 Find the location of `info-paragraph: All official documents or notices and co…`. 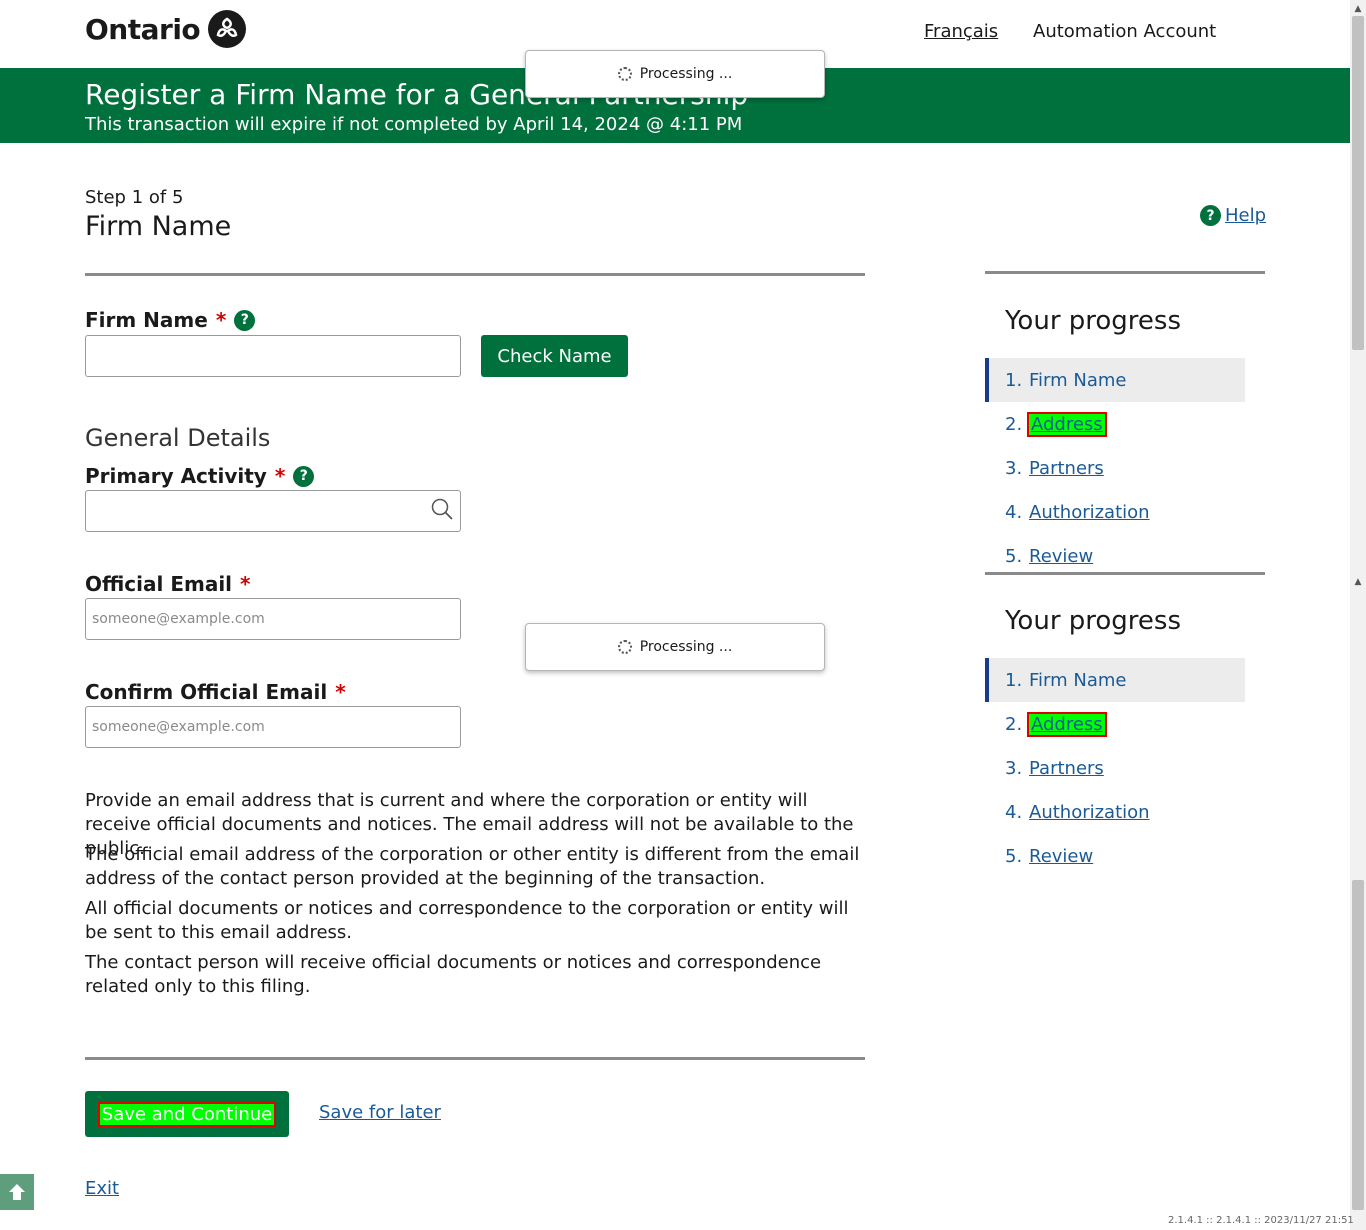

info-paragraph: All official documents or notices and co… is located at coordinates (467, 920).